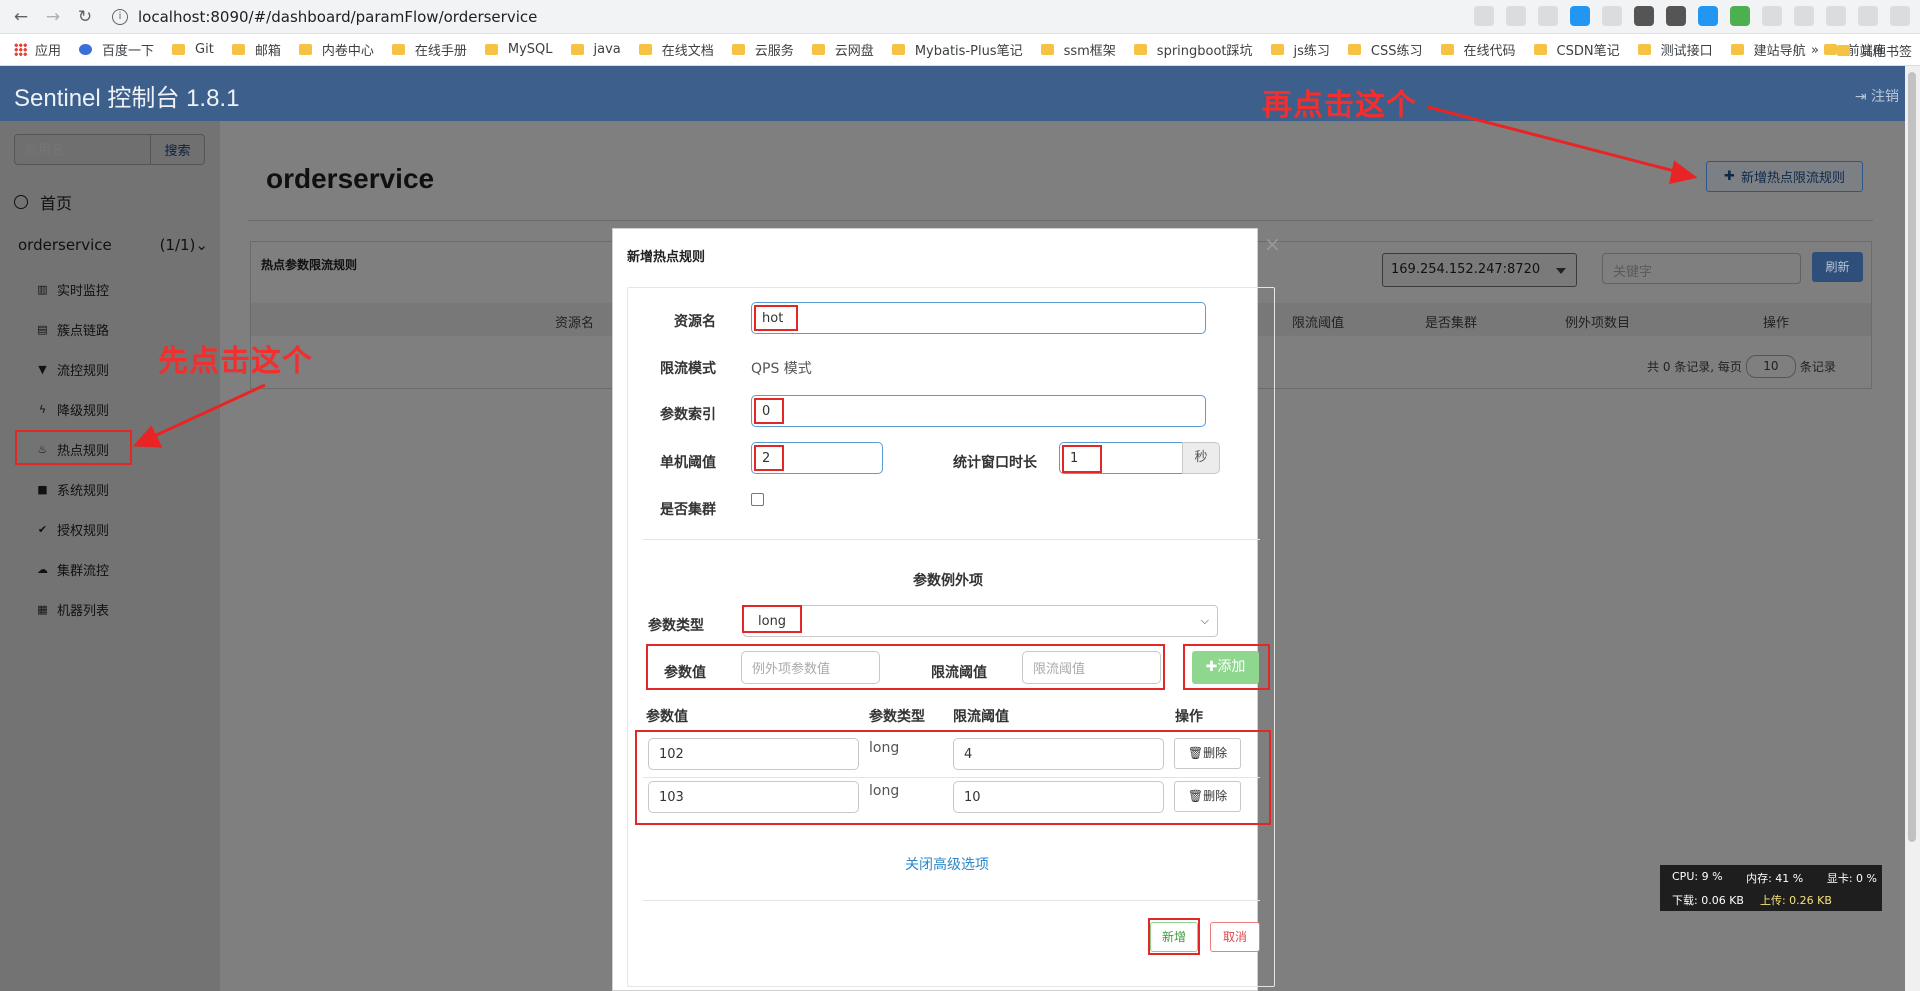 This screenshot has height=991, width=1920. I want to click on cluster-checkbox, so click(757, 499).